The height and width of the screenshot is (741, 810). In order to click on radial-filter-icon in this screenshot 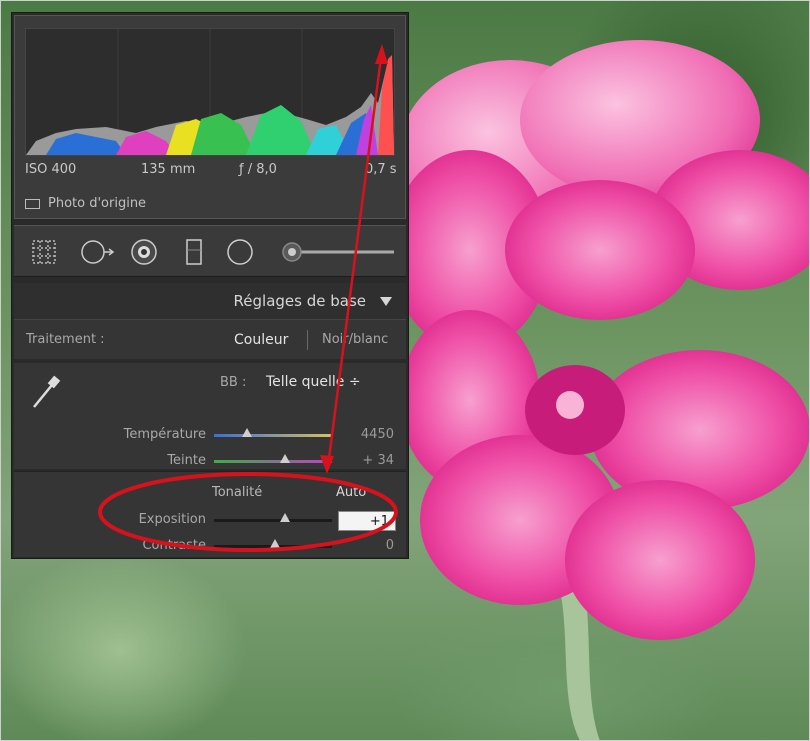, I will do `click(240, 252)`.